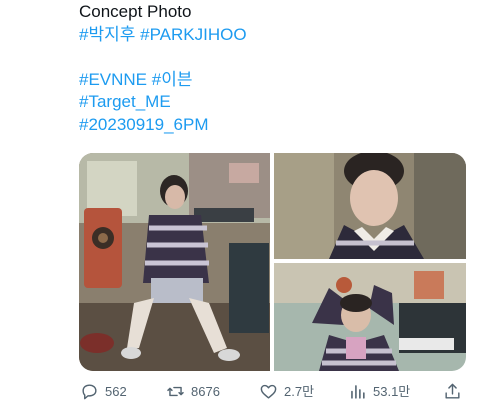  What do you see at coordinates (89, 391) in the screenshot?
I see `reply-icon` at bounding box center [89, 391].